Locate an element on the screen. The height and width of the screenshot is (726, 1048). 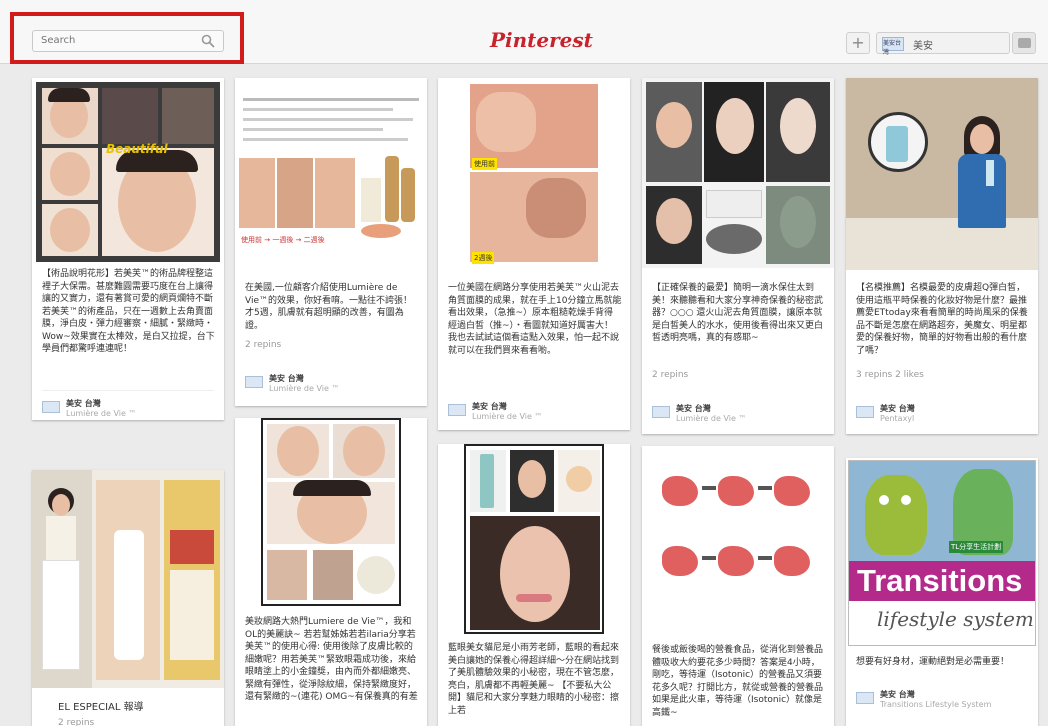
pin-image: 使用前 2週後 is located at coordinates (534, 174).